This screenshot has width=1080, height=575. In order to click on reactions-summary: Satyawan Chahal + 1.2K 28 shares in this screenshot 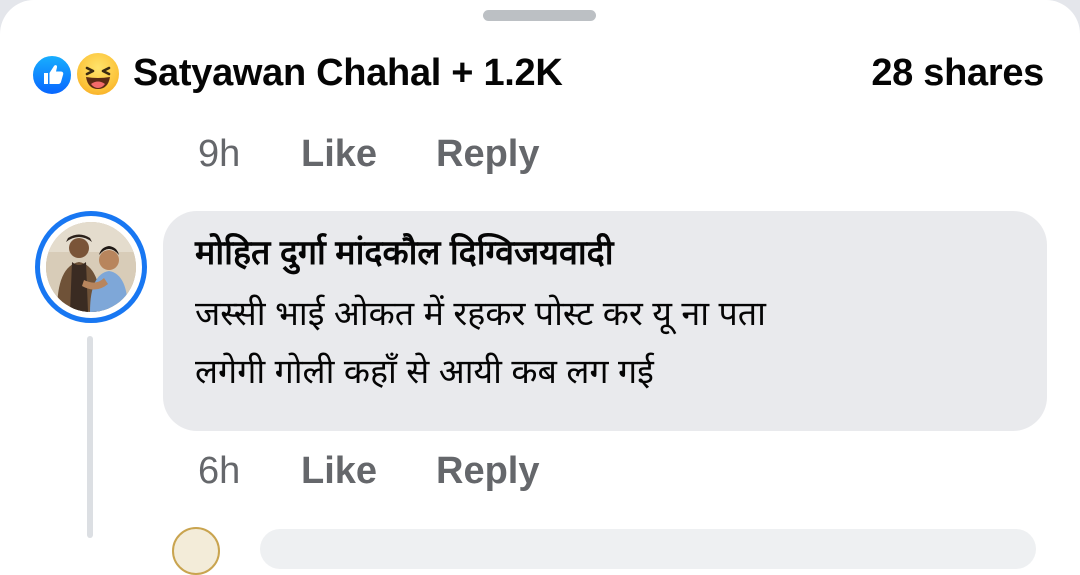, I will do `click(540, 73)`.